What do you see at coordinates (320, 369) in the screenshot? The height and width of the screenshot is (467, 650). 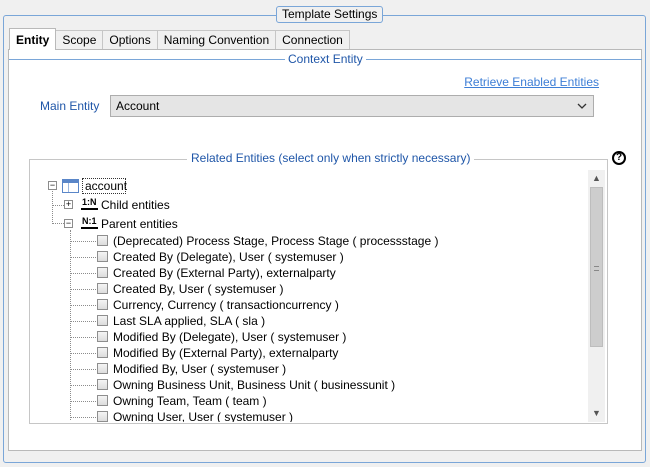 I see `tree-item-parent-entity: Modified By, User ( systemuser )` at bounding box center [320, 369].